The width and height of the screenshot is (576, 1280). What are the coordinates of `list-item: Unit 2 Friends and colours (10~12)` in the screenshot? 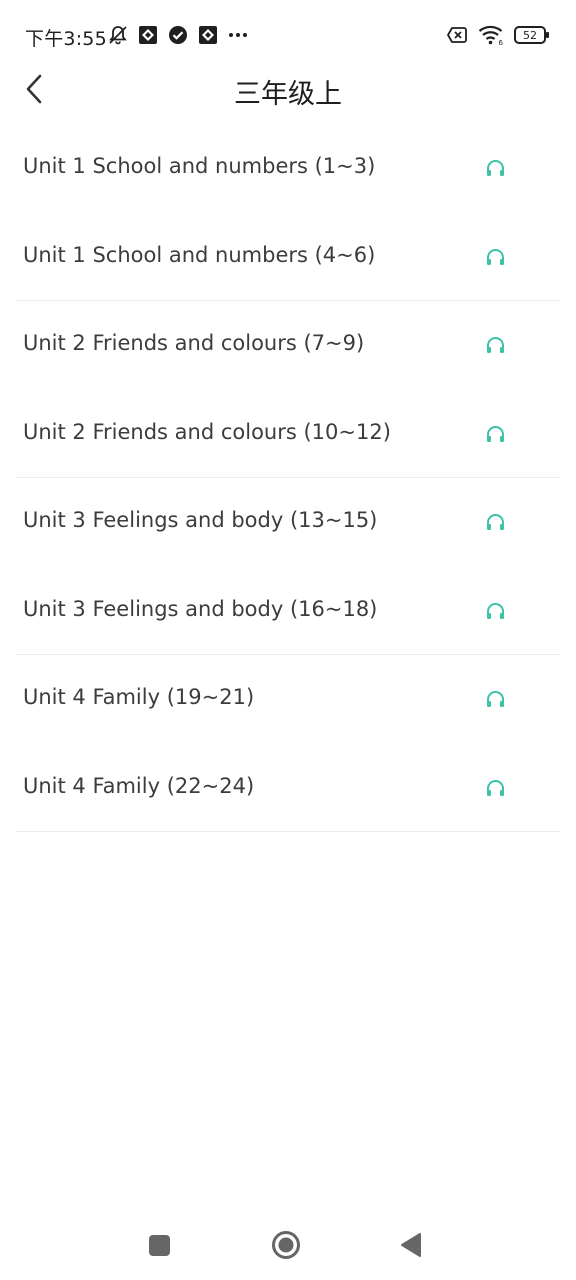 It's located at (288, 434).